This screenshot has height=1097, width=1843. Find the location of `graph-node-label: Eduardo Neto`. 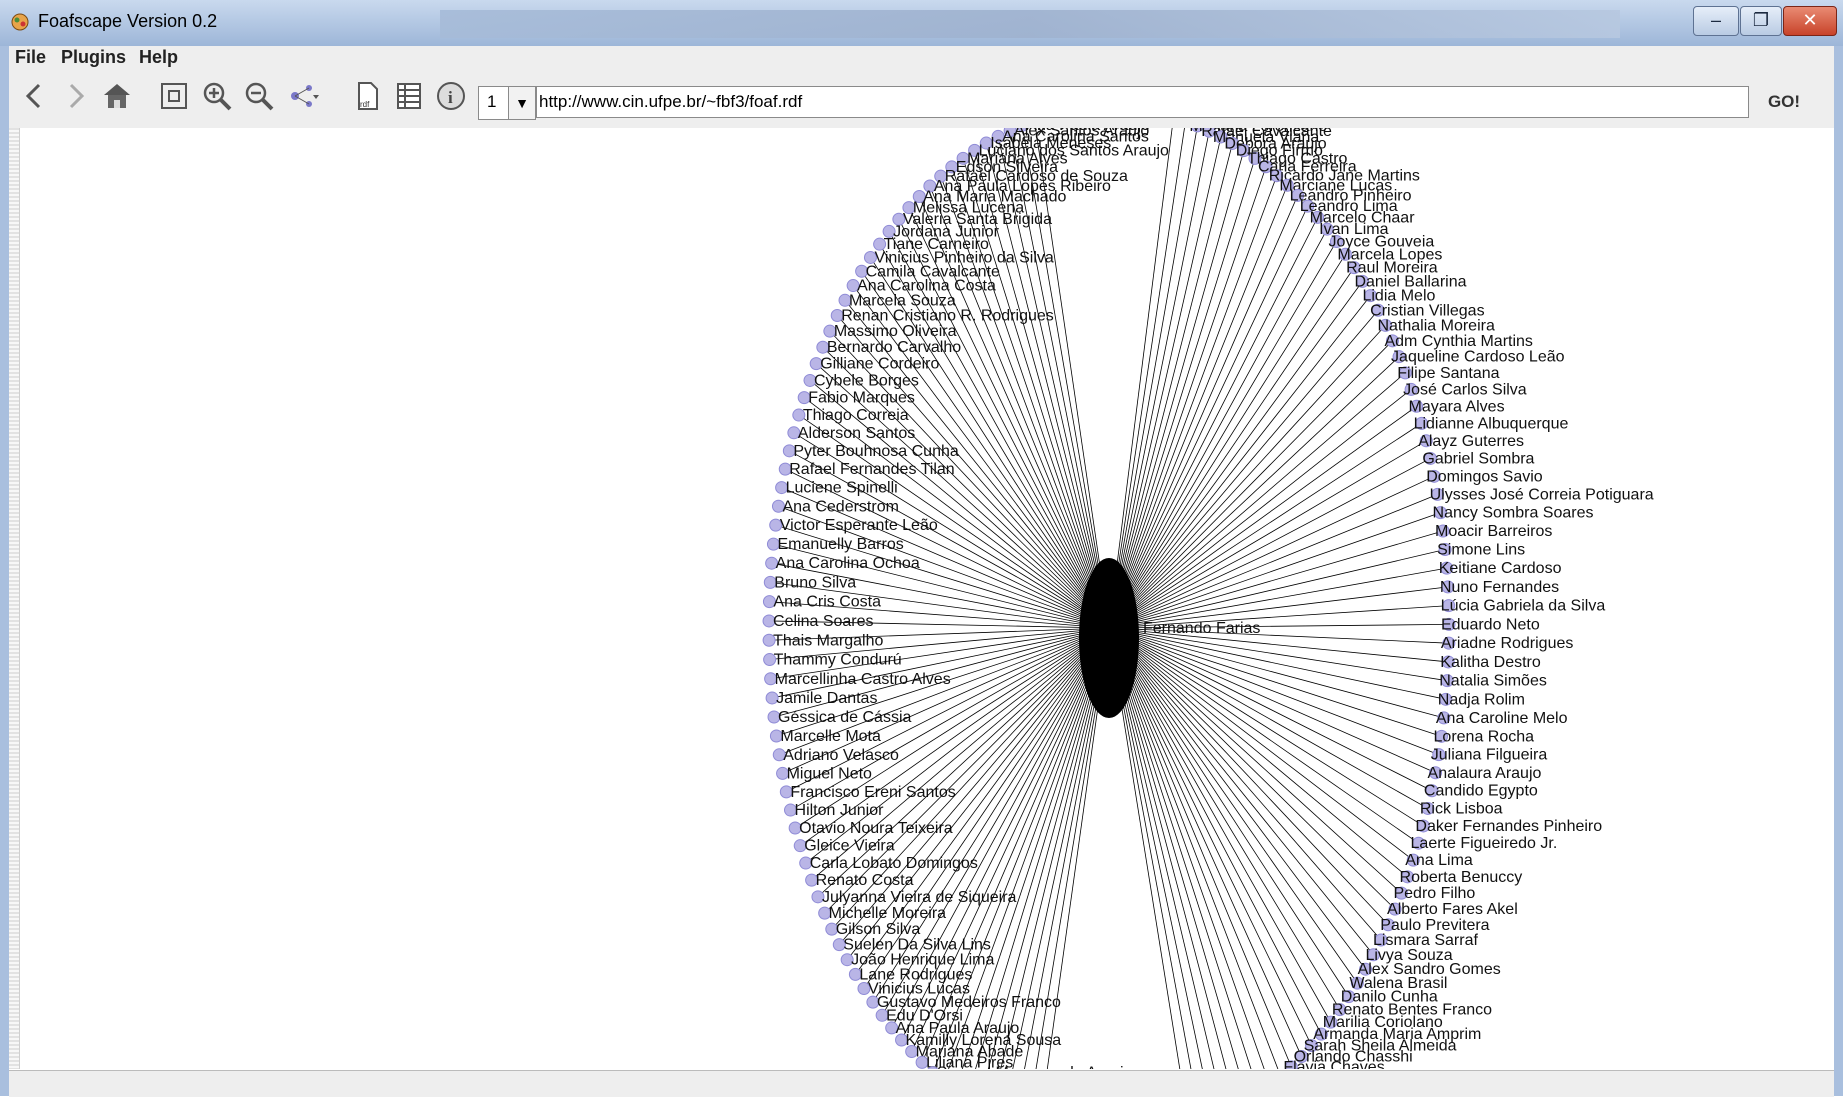

graph-node-label: Eduardo Neto is located at coordinates (1490, 624).